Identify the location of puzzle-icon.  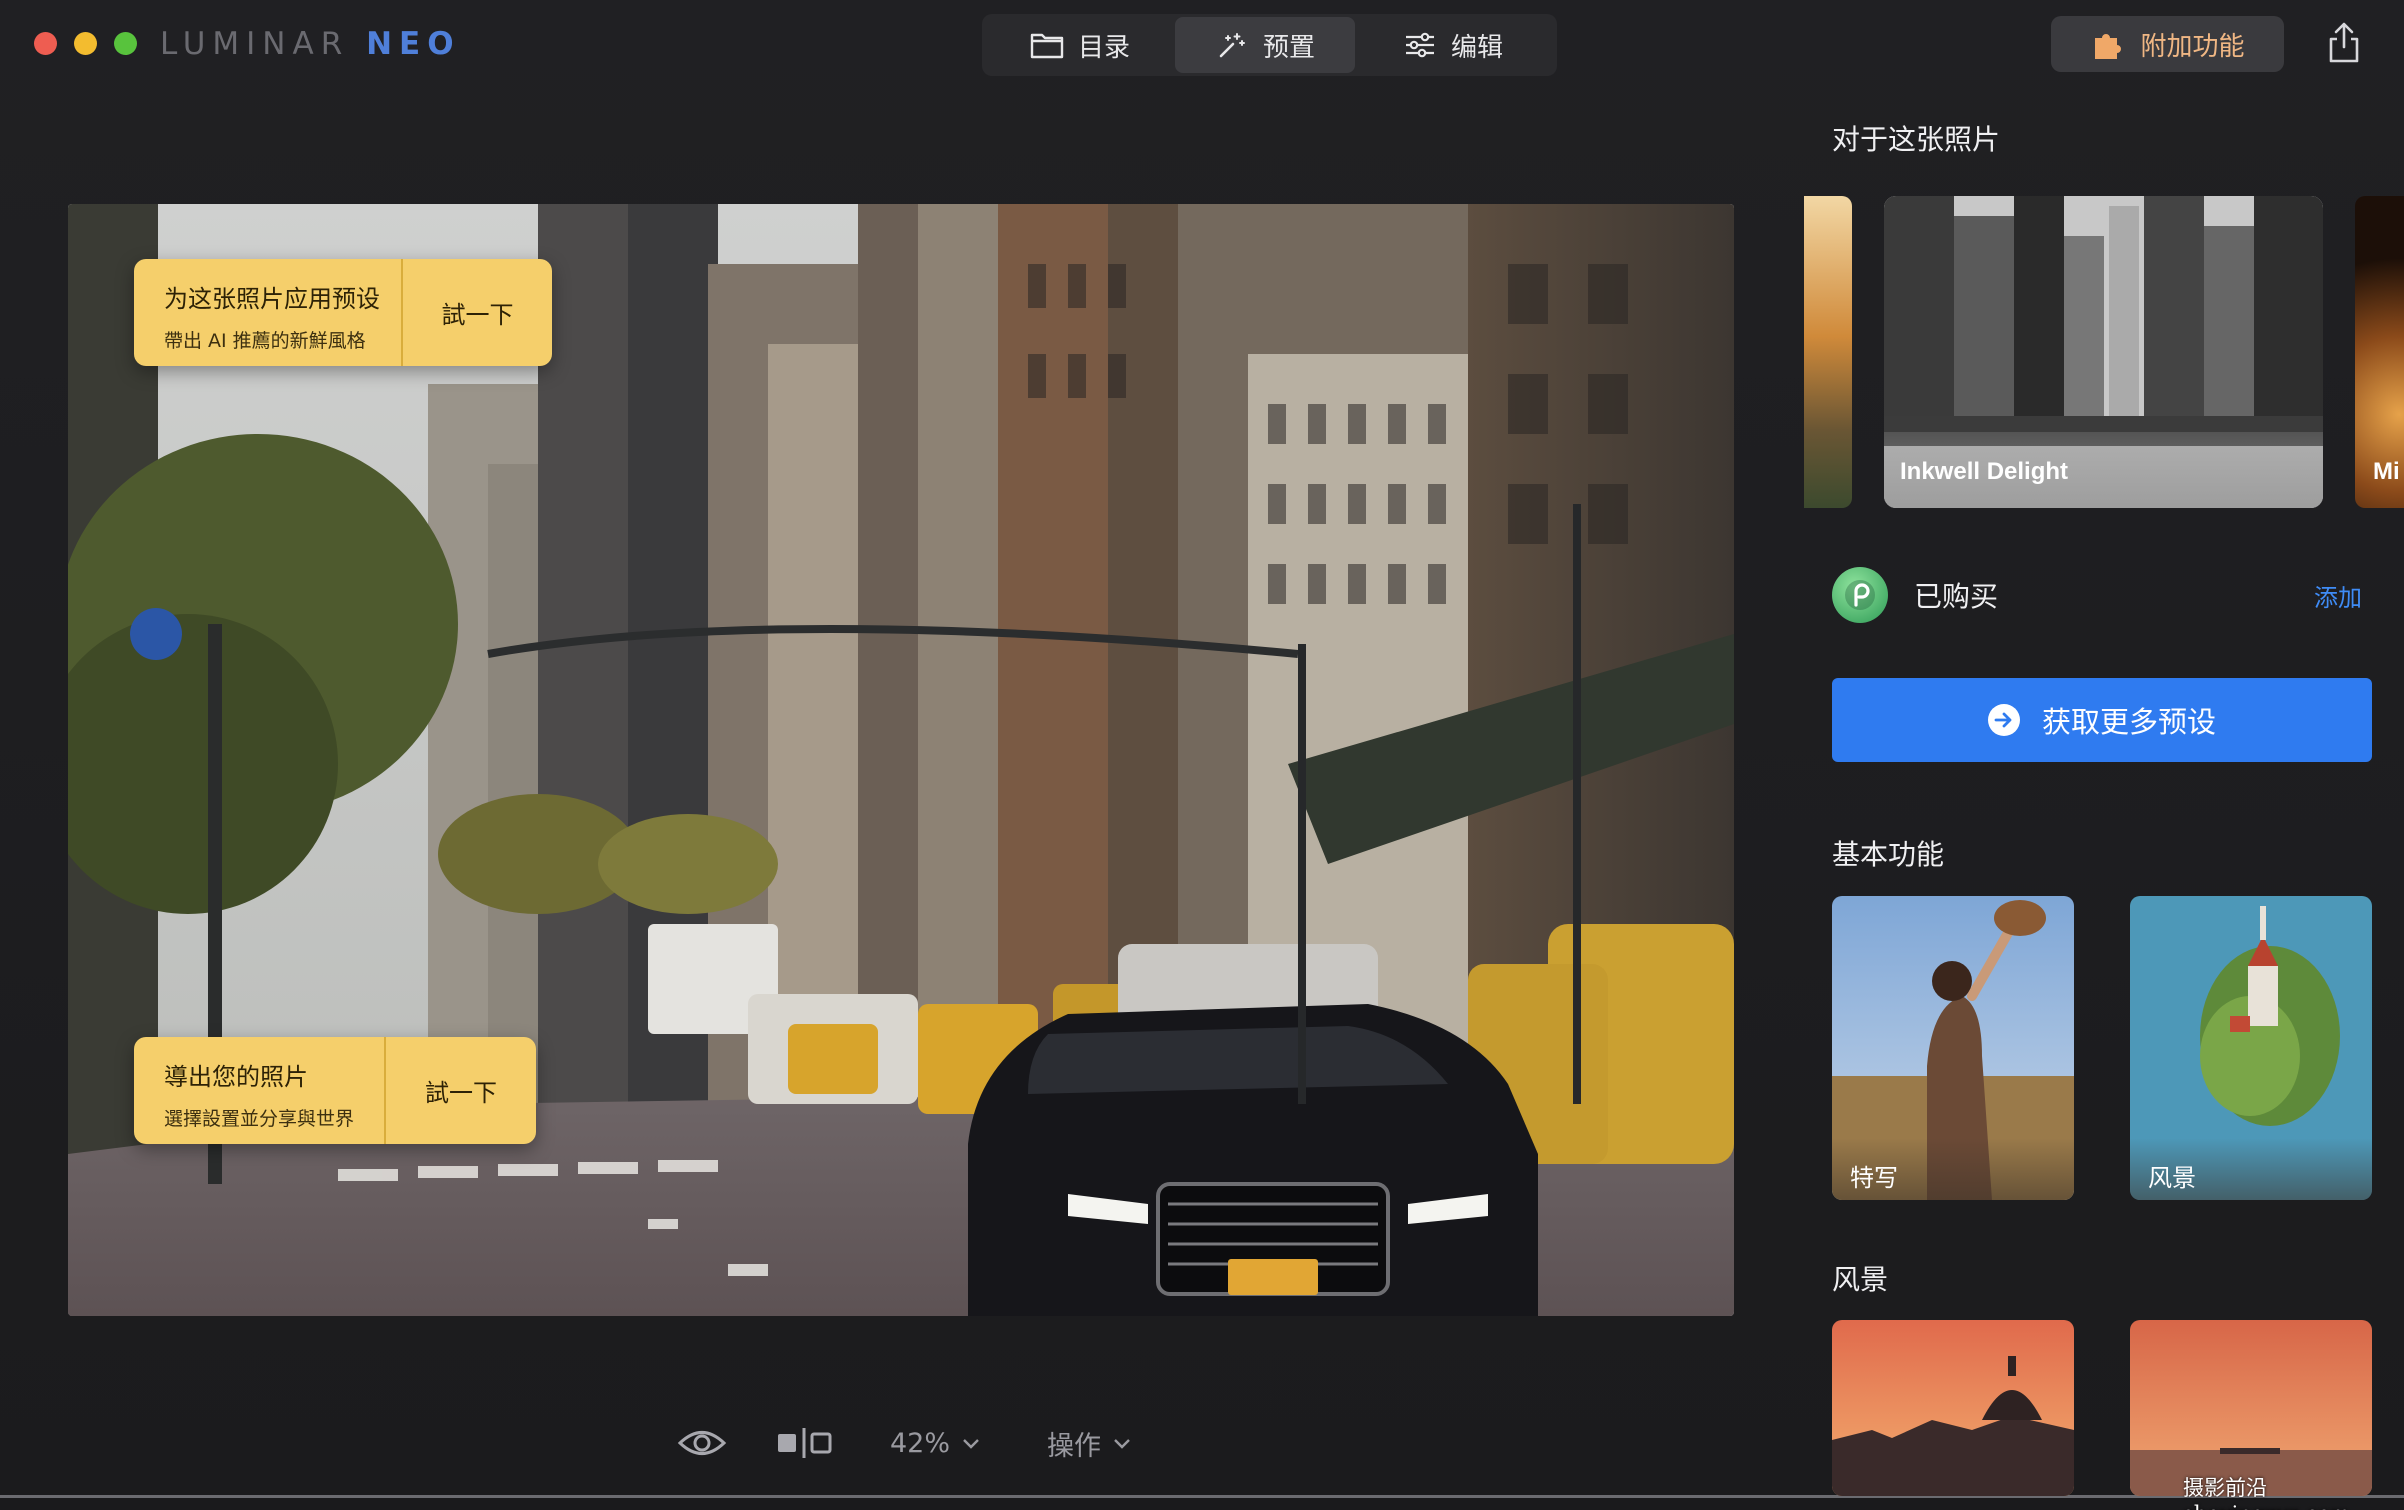
(2108, 46).